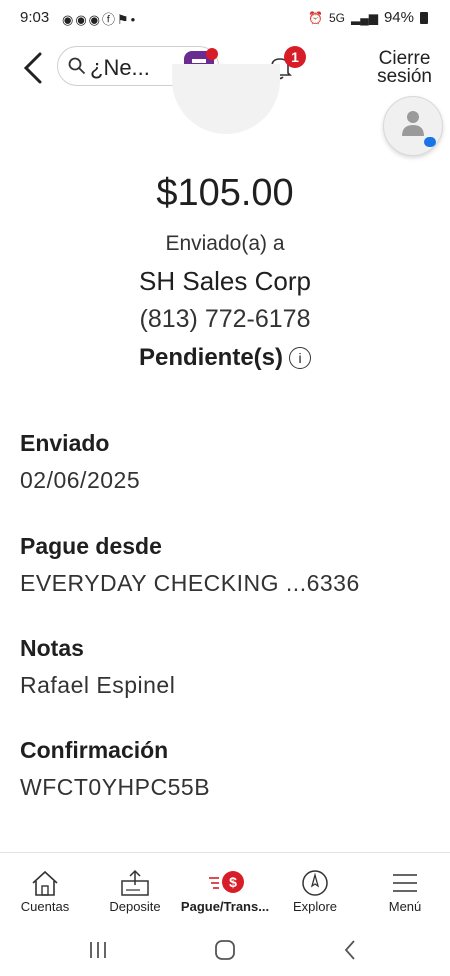  I want to click on logout-button: Cierre sesión, so click(404, 68).